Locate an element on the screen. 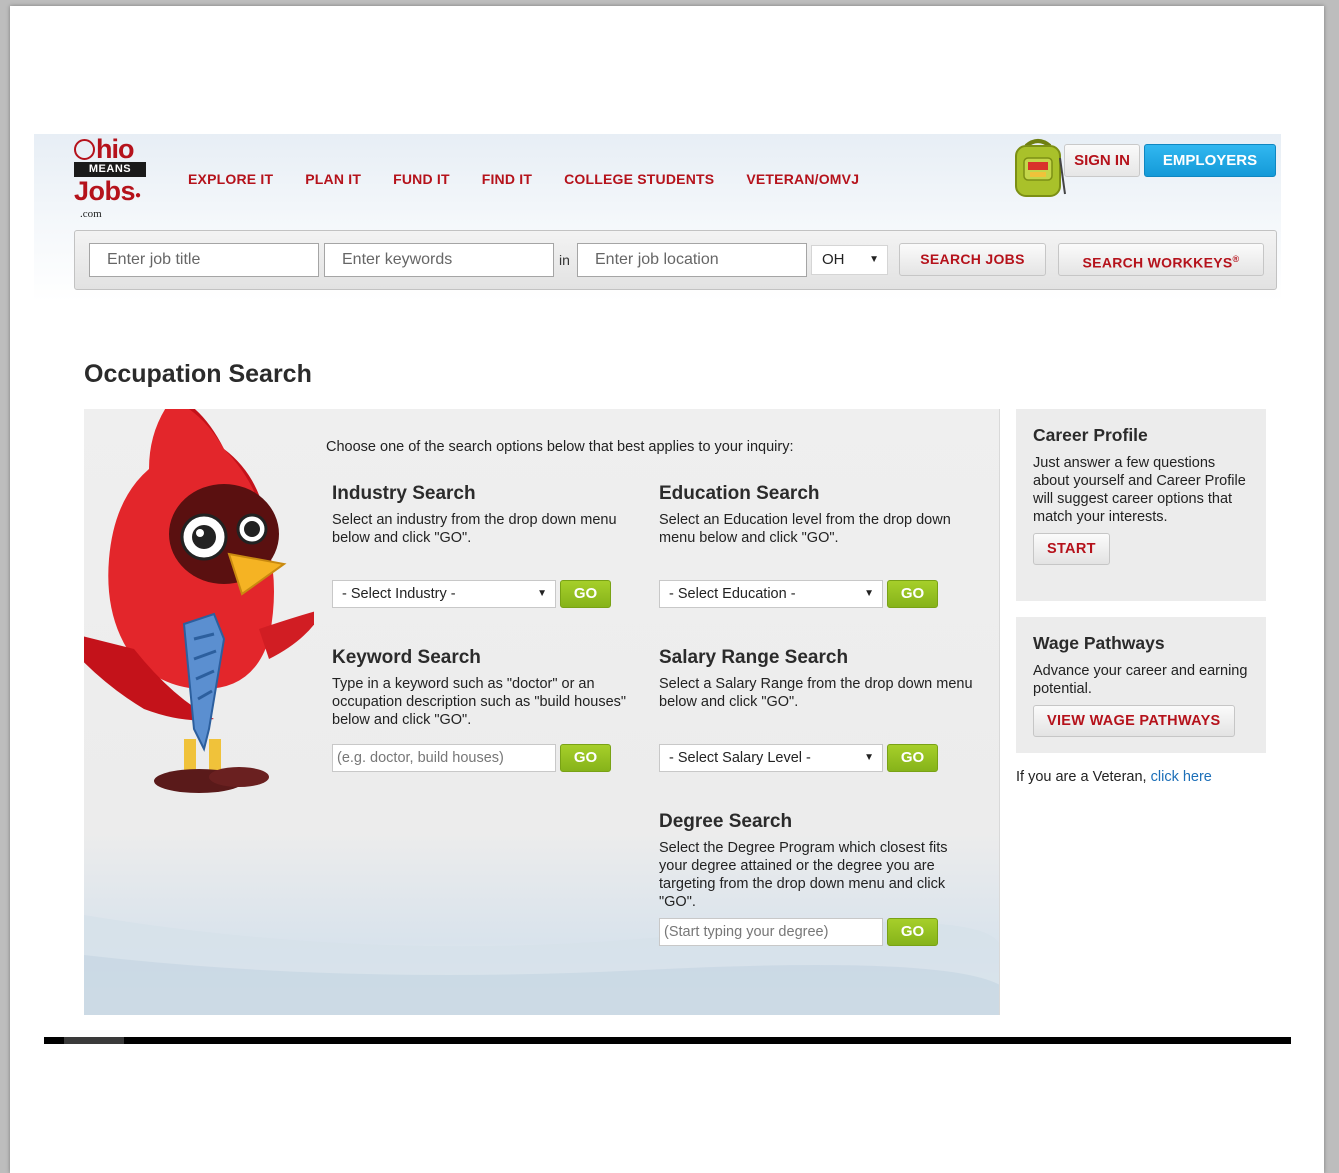 The width and height of the screenshot is (1339, 1173). industry-select: - Select Industry - ▼ is located at coordinates (444, 594).